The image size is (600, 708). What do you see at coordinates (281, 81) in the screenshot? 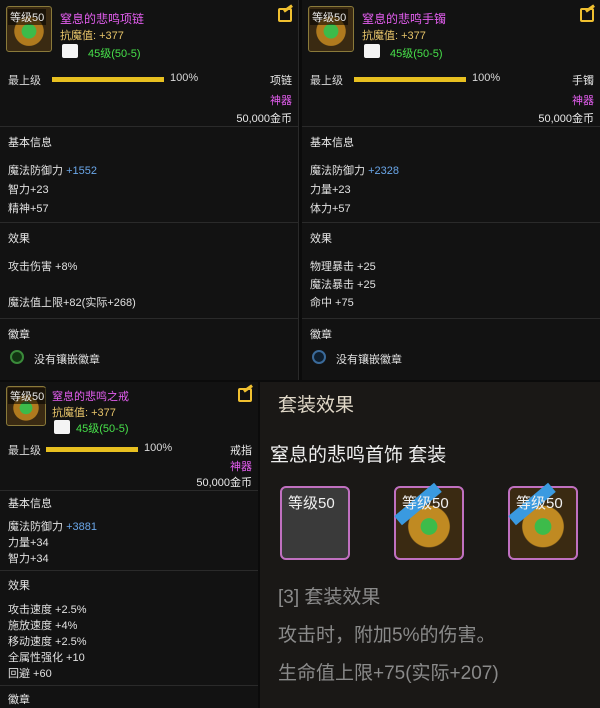
I see `item-type: 项链` at bounding box center [281, 81].